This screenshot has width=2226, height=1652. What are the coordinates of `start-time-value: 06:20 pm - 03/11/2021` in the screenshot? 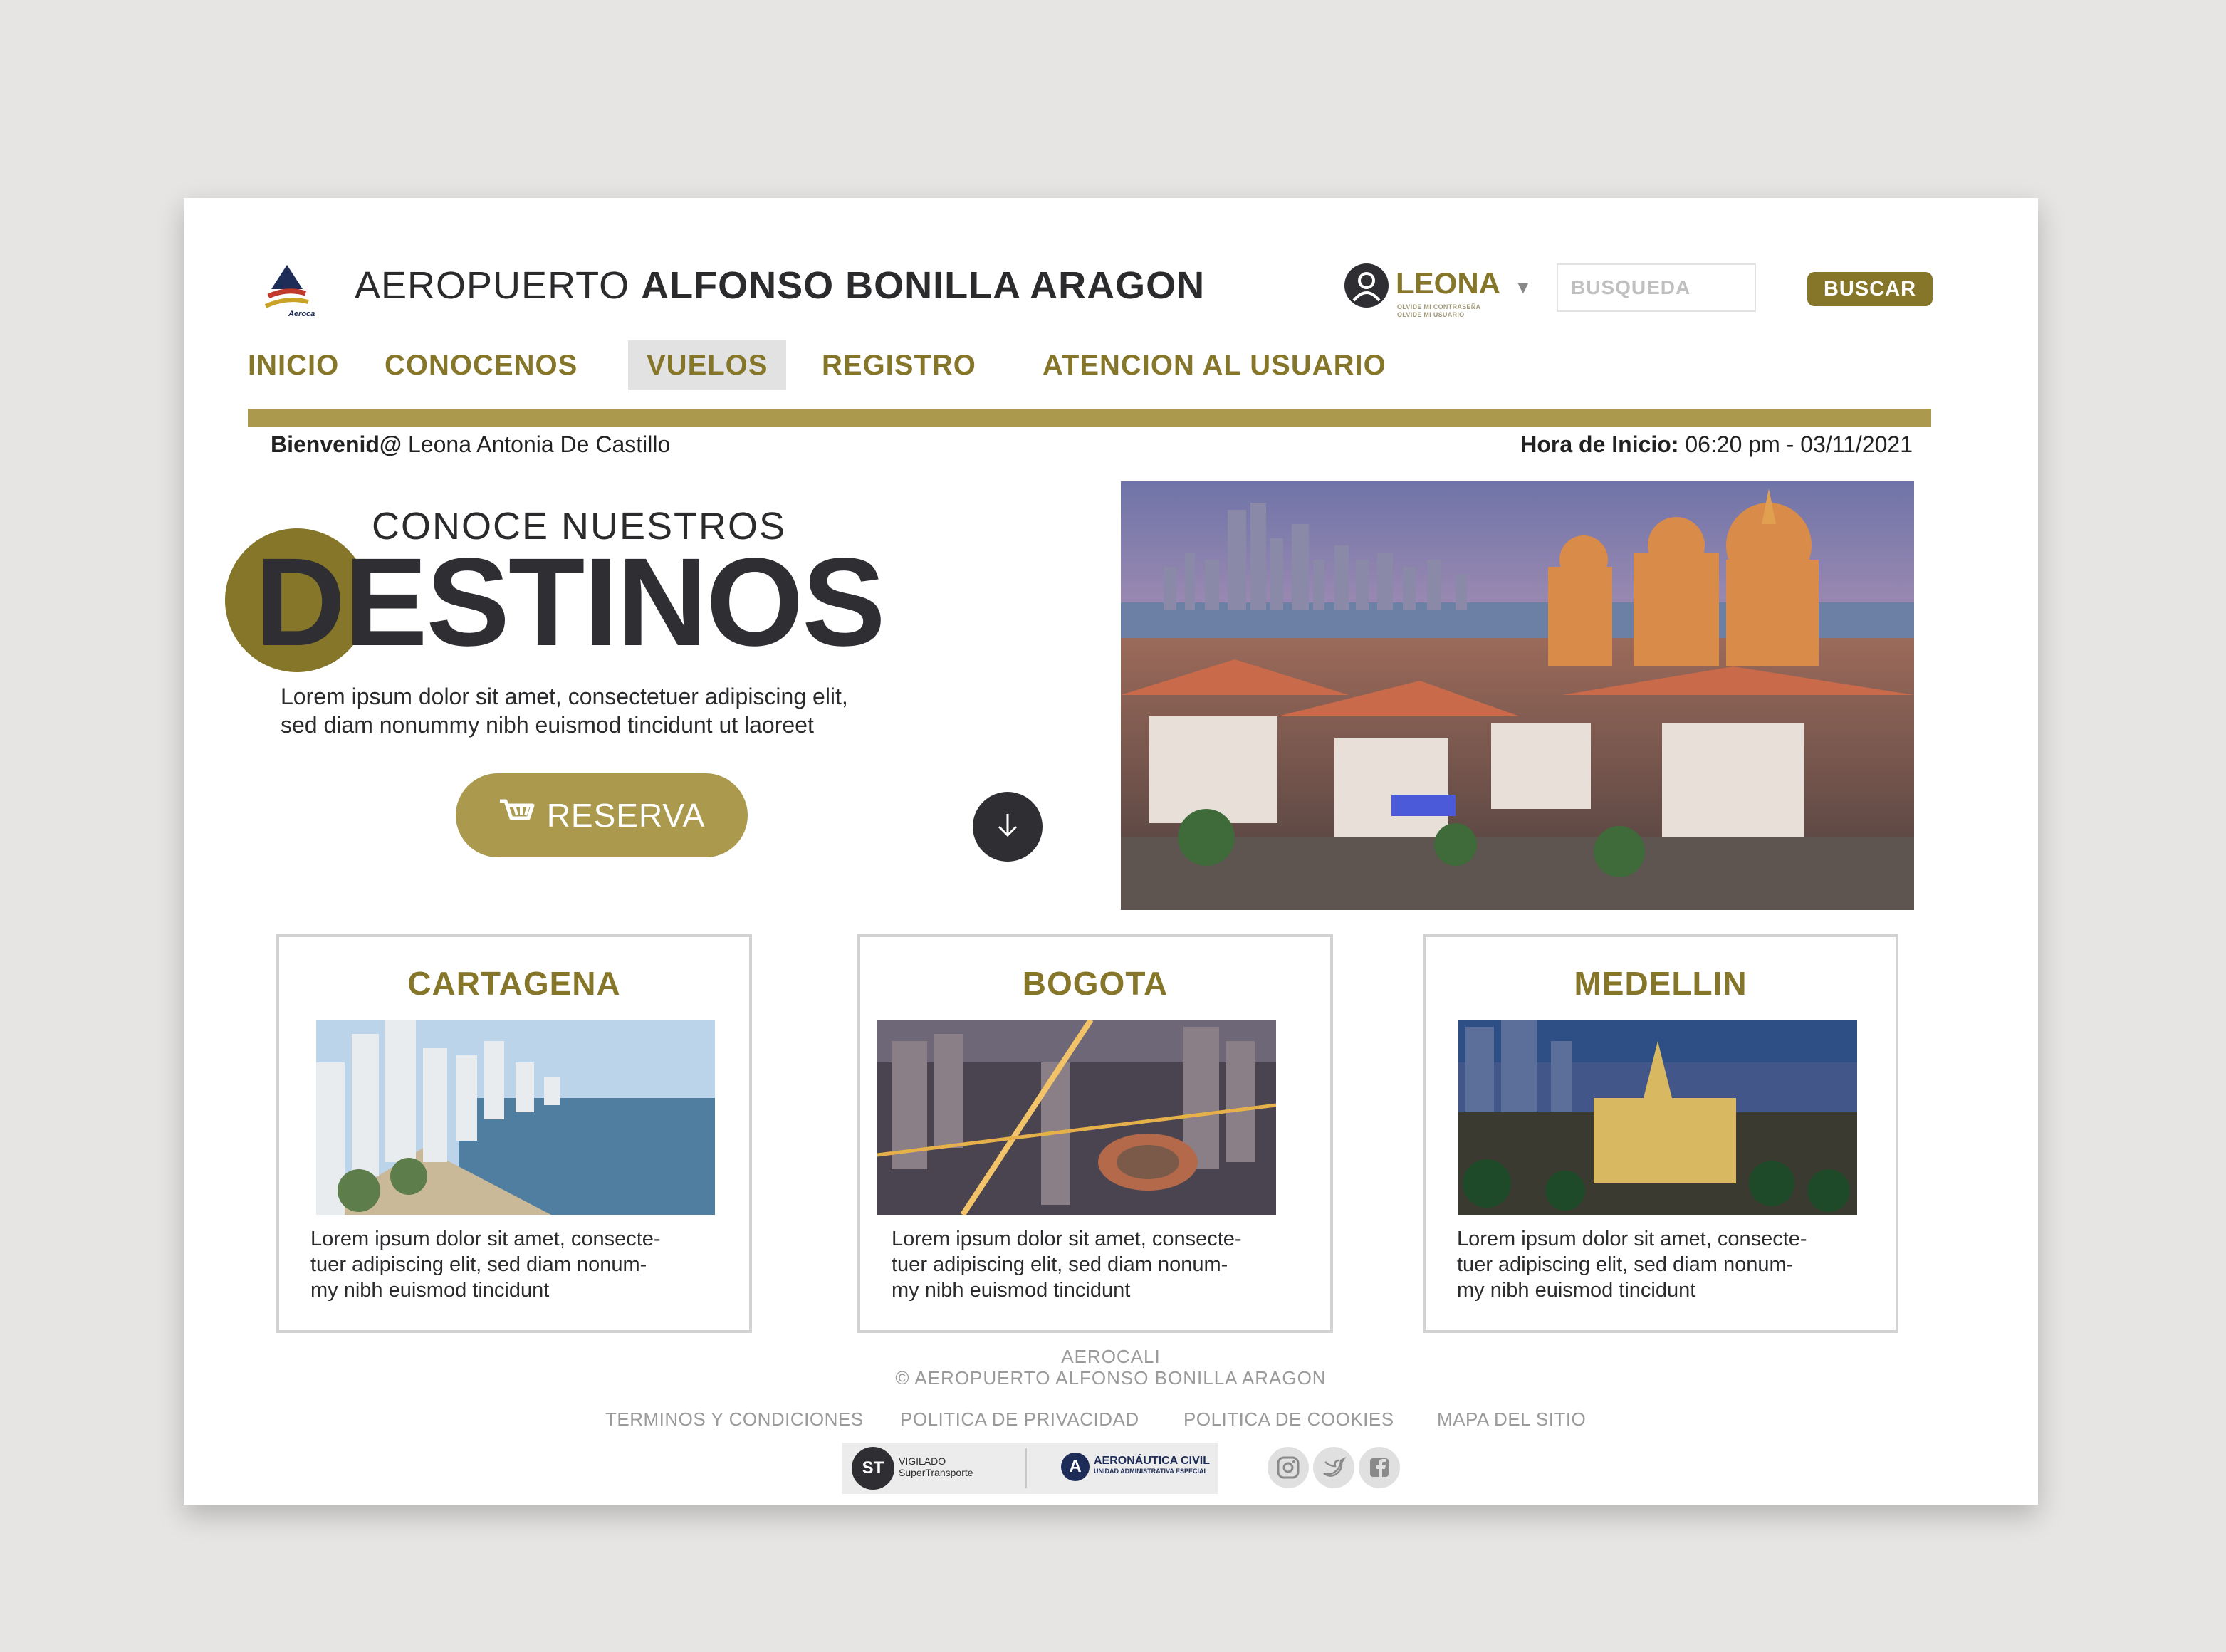 It's located at (1799, 444).